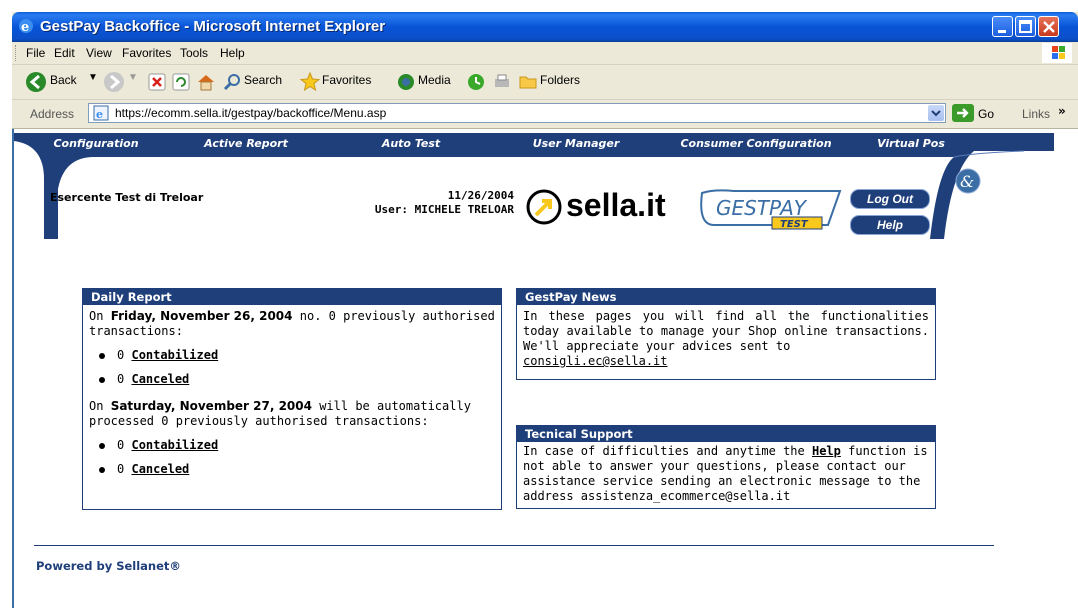  I want to click on gestpay-logo: GESTPAY TEST, so click(771, 209).